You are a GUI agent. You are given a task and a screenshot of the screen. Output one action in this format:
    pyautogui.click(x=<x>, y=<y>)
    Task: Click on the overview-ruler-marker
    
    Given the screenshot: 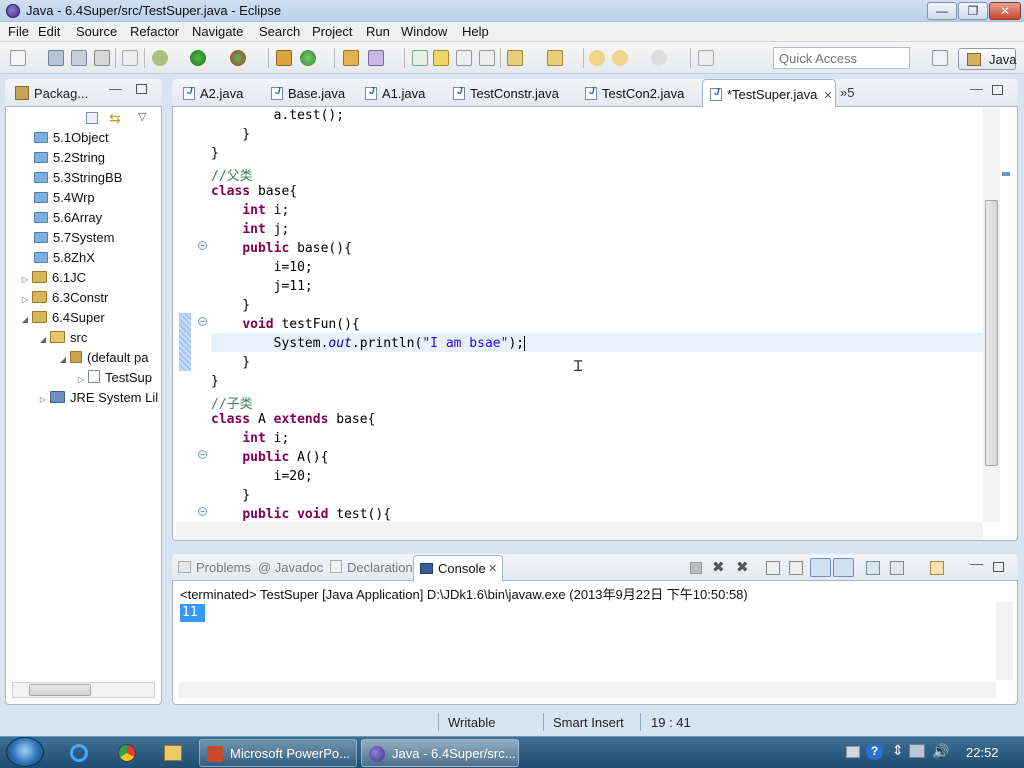 What is the action you would take?
    pyautogui.click(x=1006, y=174)
    